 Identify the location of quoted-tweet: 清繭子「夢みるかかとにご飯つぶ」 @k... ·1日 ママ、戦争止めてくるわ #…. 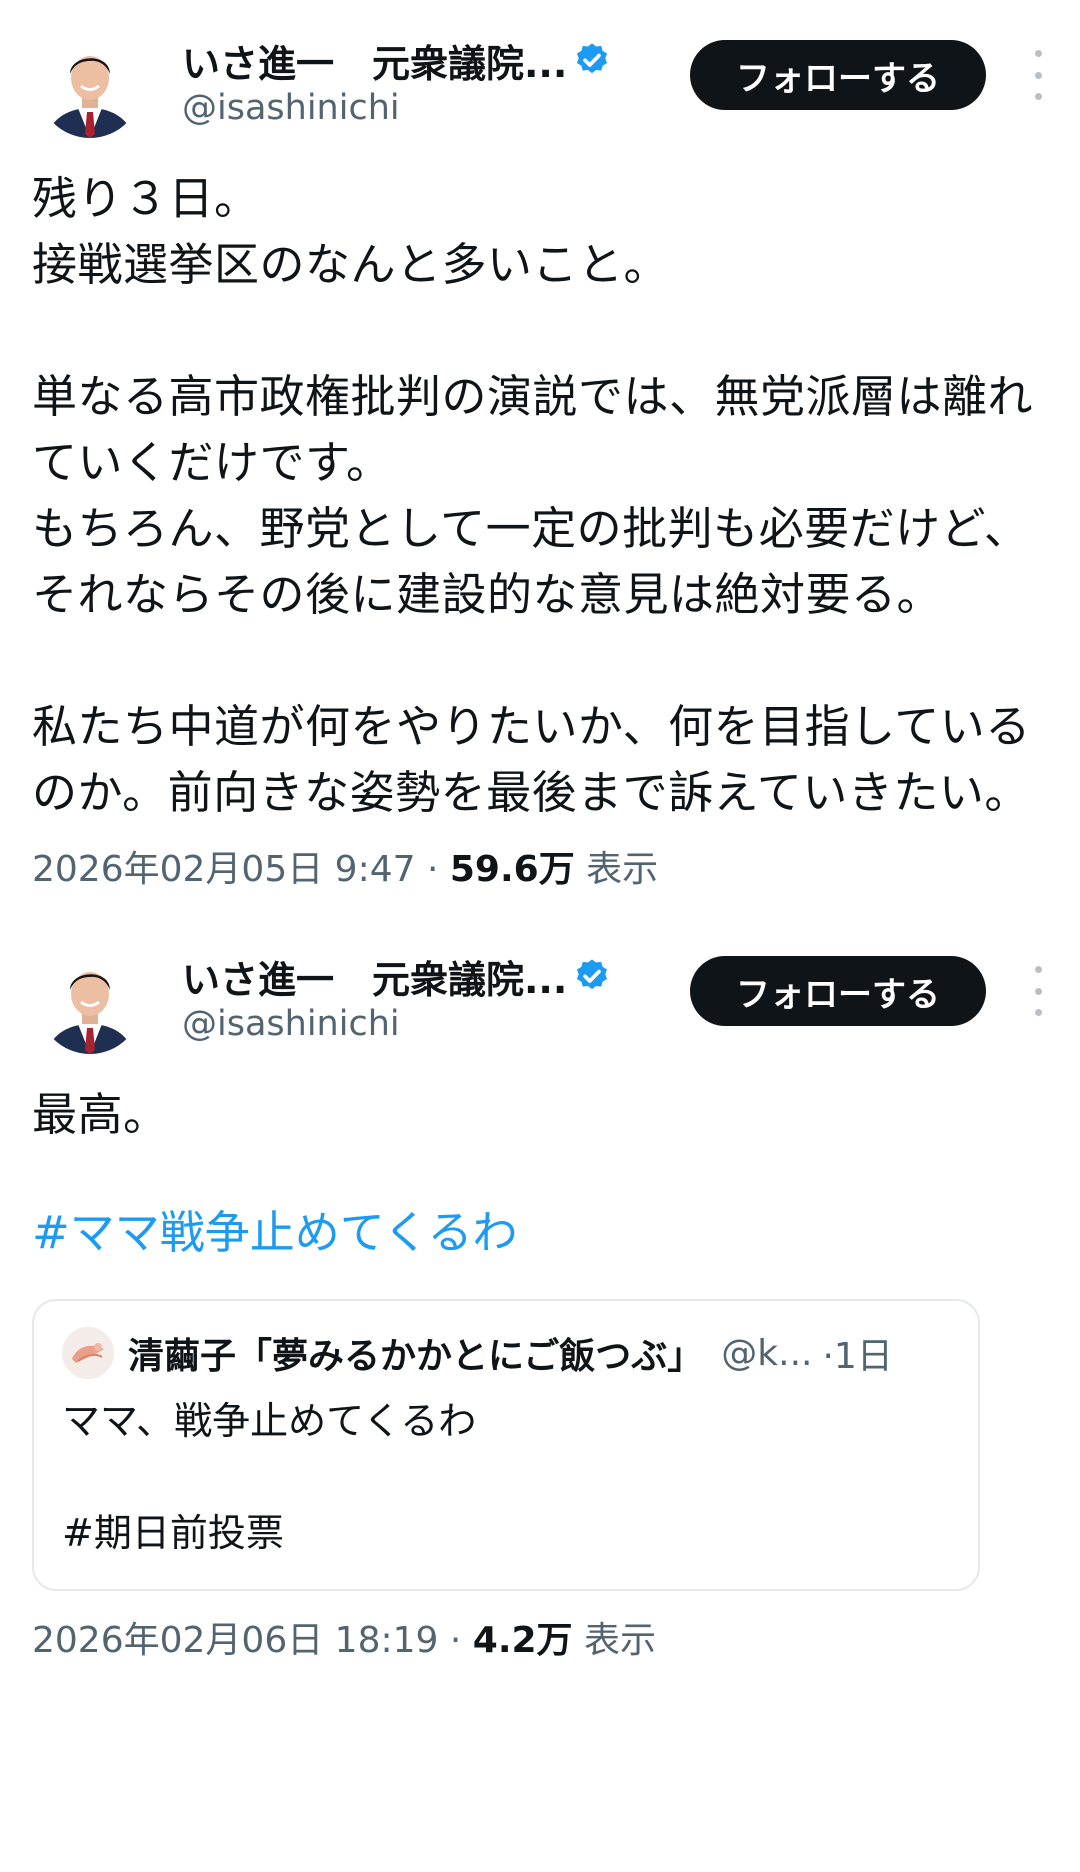
(506, 1445).